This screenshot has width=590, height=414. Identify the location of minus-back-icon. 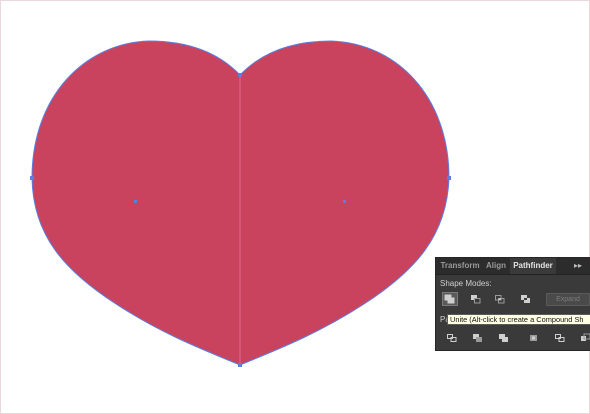
(585, 337).